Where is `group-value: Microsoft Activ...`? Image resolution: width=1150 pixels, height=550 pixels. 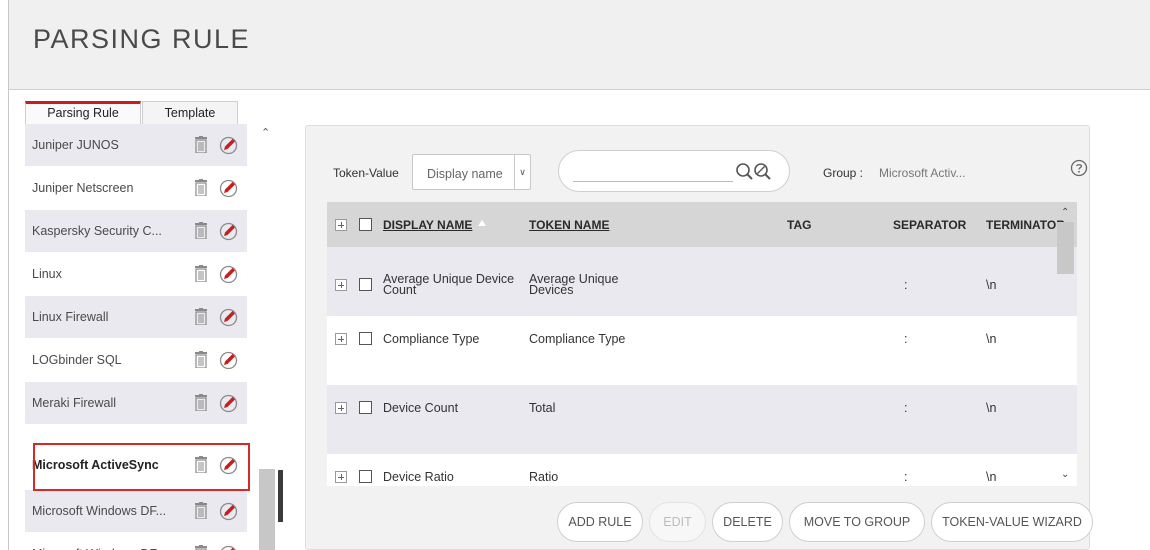 group-value: Microsoft Activ... is located at coordinates (922, 173).